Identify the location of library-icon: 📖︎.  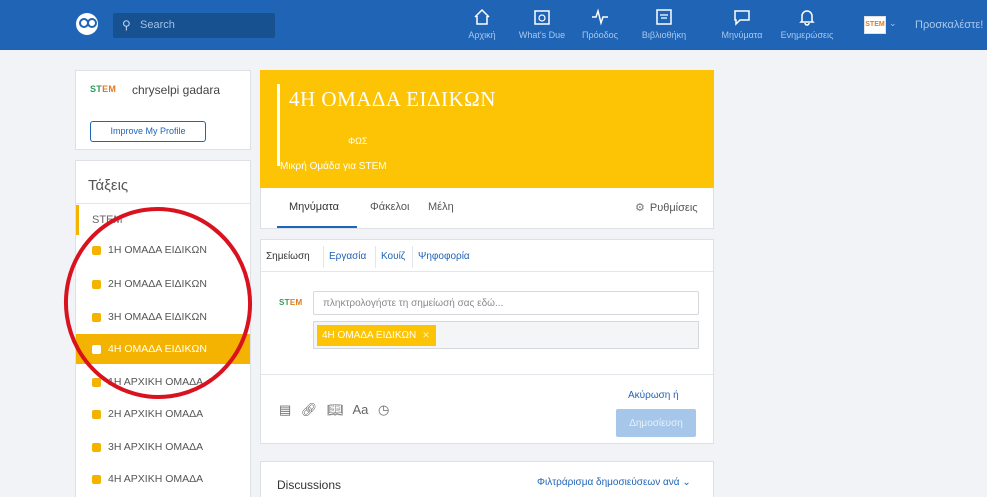
(335, 409).